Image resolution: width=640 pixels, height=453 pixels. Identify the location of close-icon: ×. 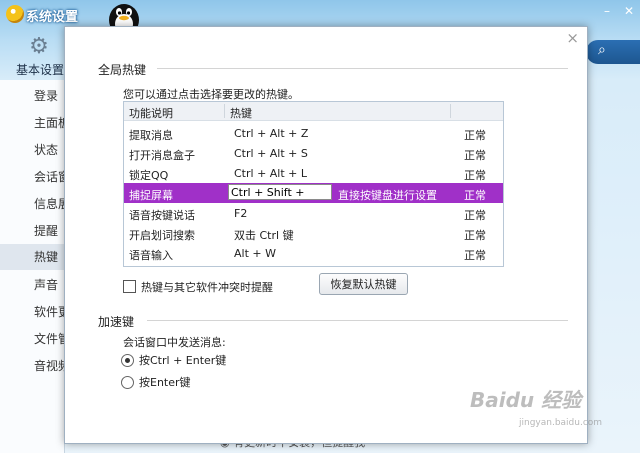
(572, 38).